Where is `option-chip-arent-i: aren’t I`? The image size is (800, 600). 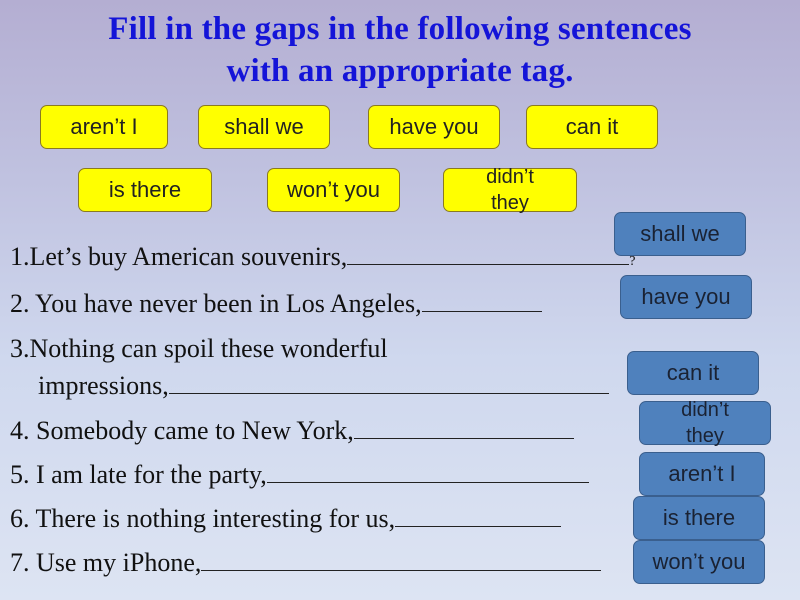
option-chip-arent-i: aren’t I is located at coordinates (104, 127).